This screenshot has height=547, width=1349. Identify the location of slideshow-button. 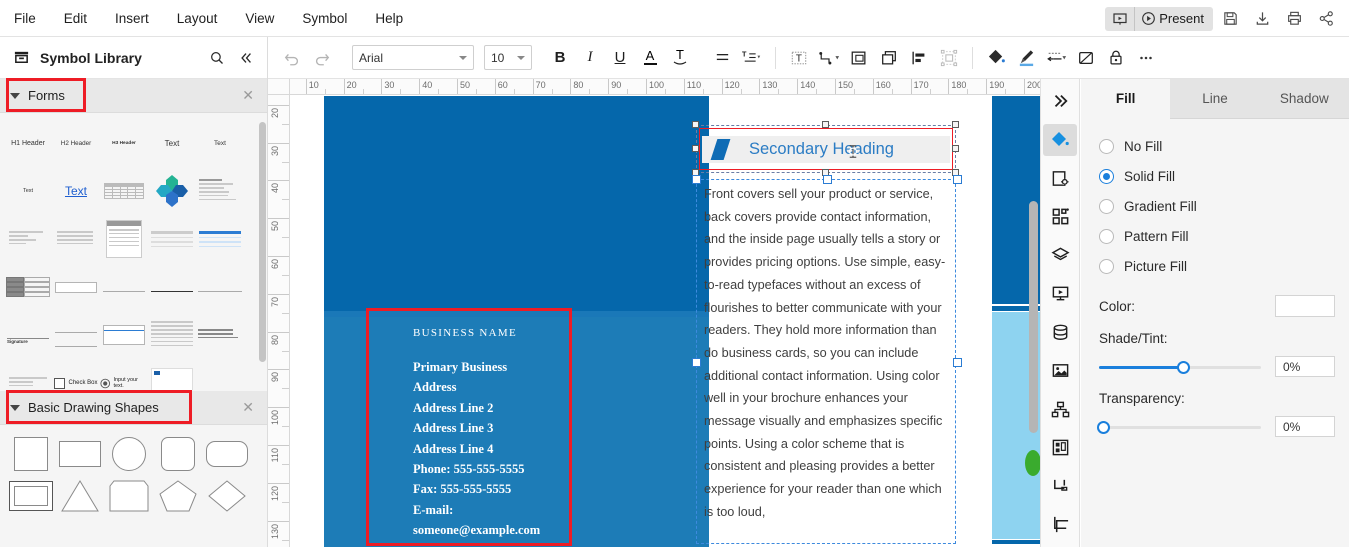
(1060, 294).